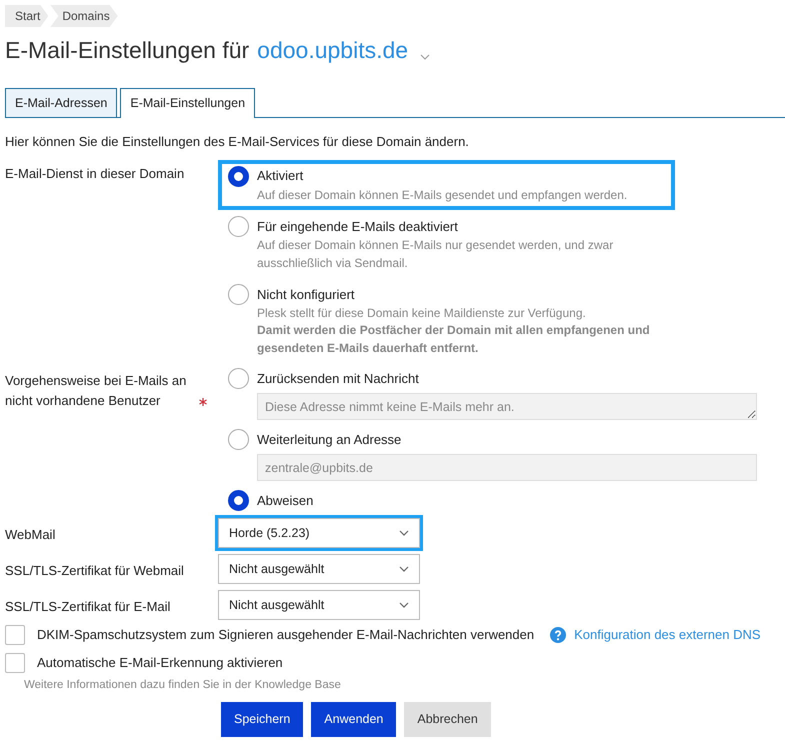 This screenshot has width=785, height=754. Describe the element at coordinates (338, 379) in the screenshot. I see `option-label: Zurücksenden mit Nachricht` at that location.